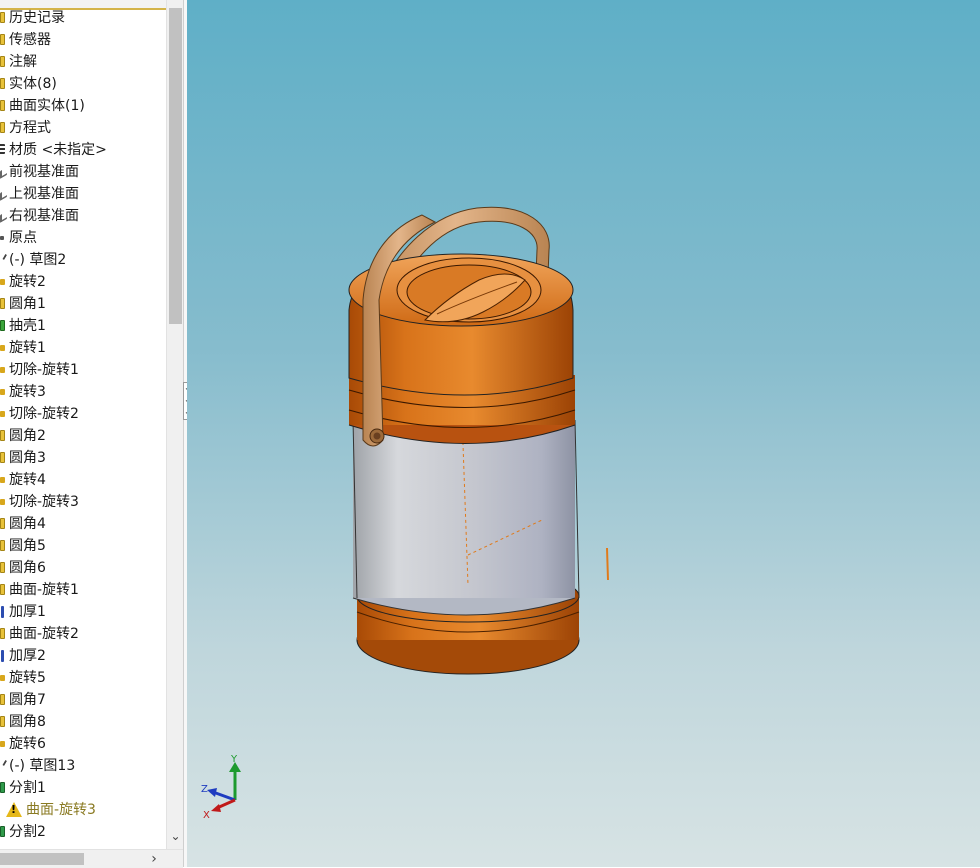 The image size is (980, 868). Describe the element at coordinates (38, 260) in the screenshot. I see `tree-item-label: (-) 草图2` at that location.